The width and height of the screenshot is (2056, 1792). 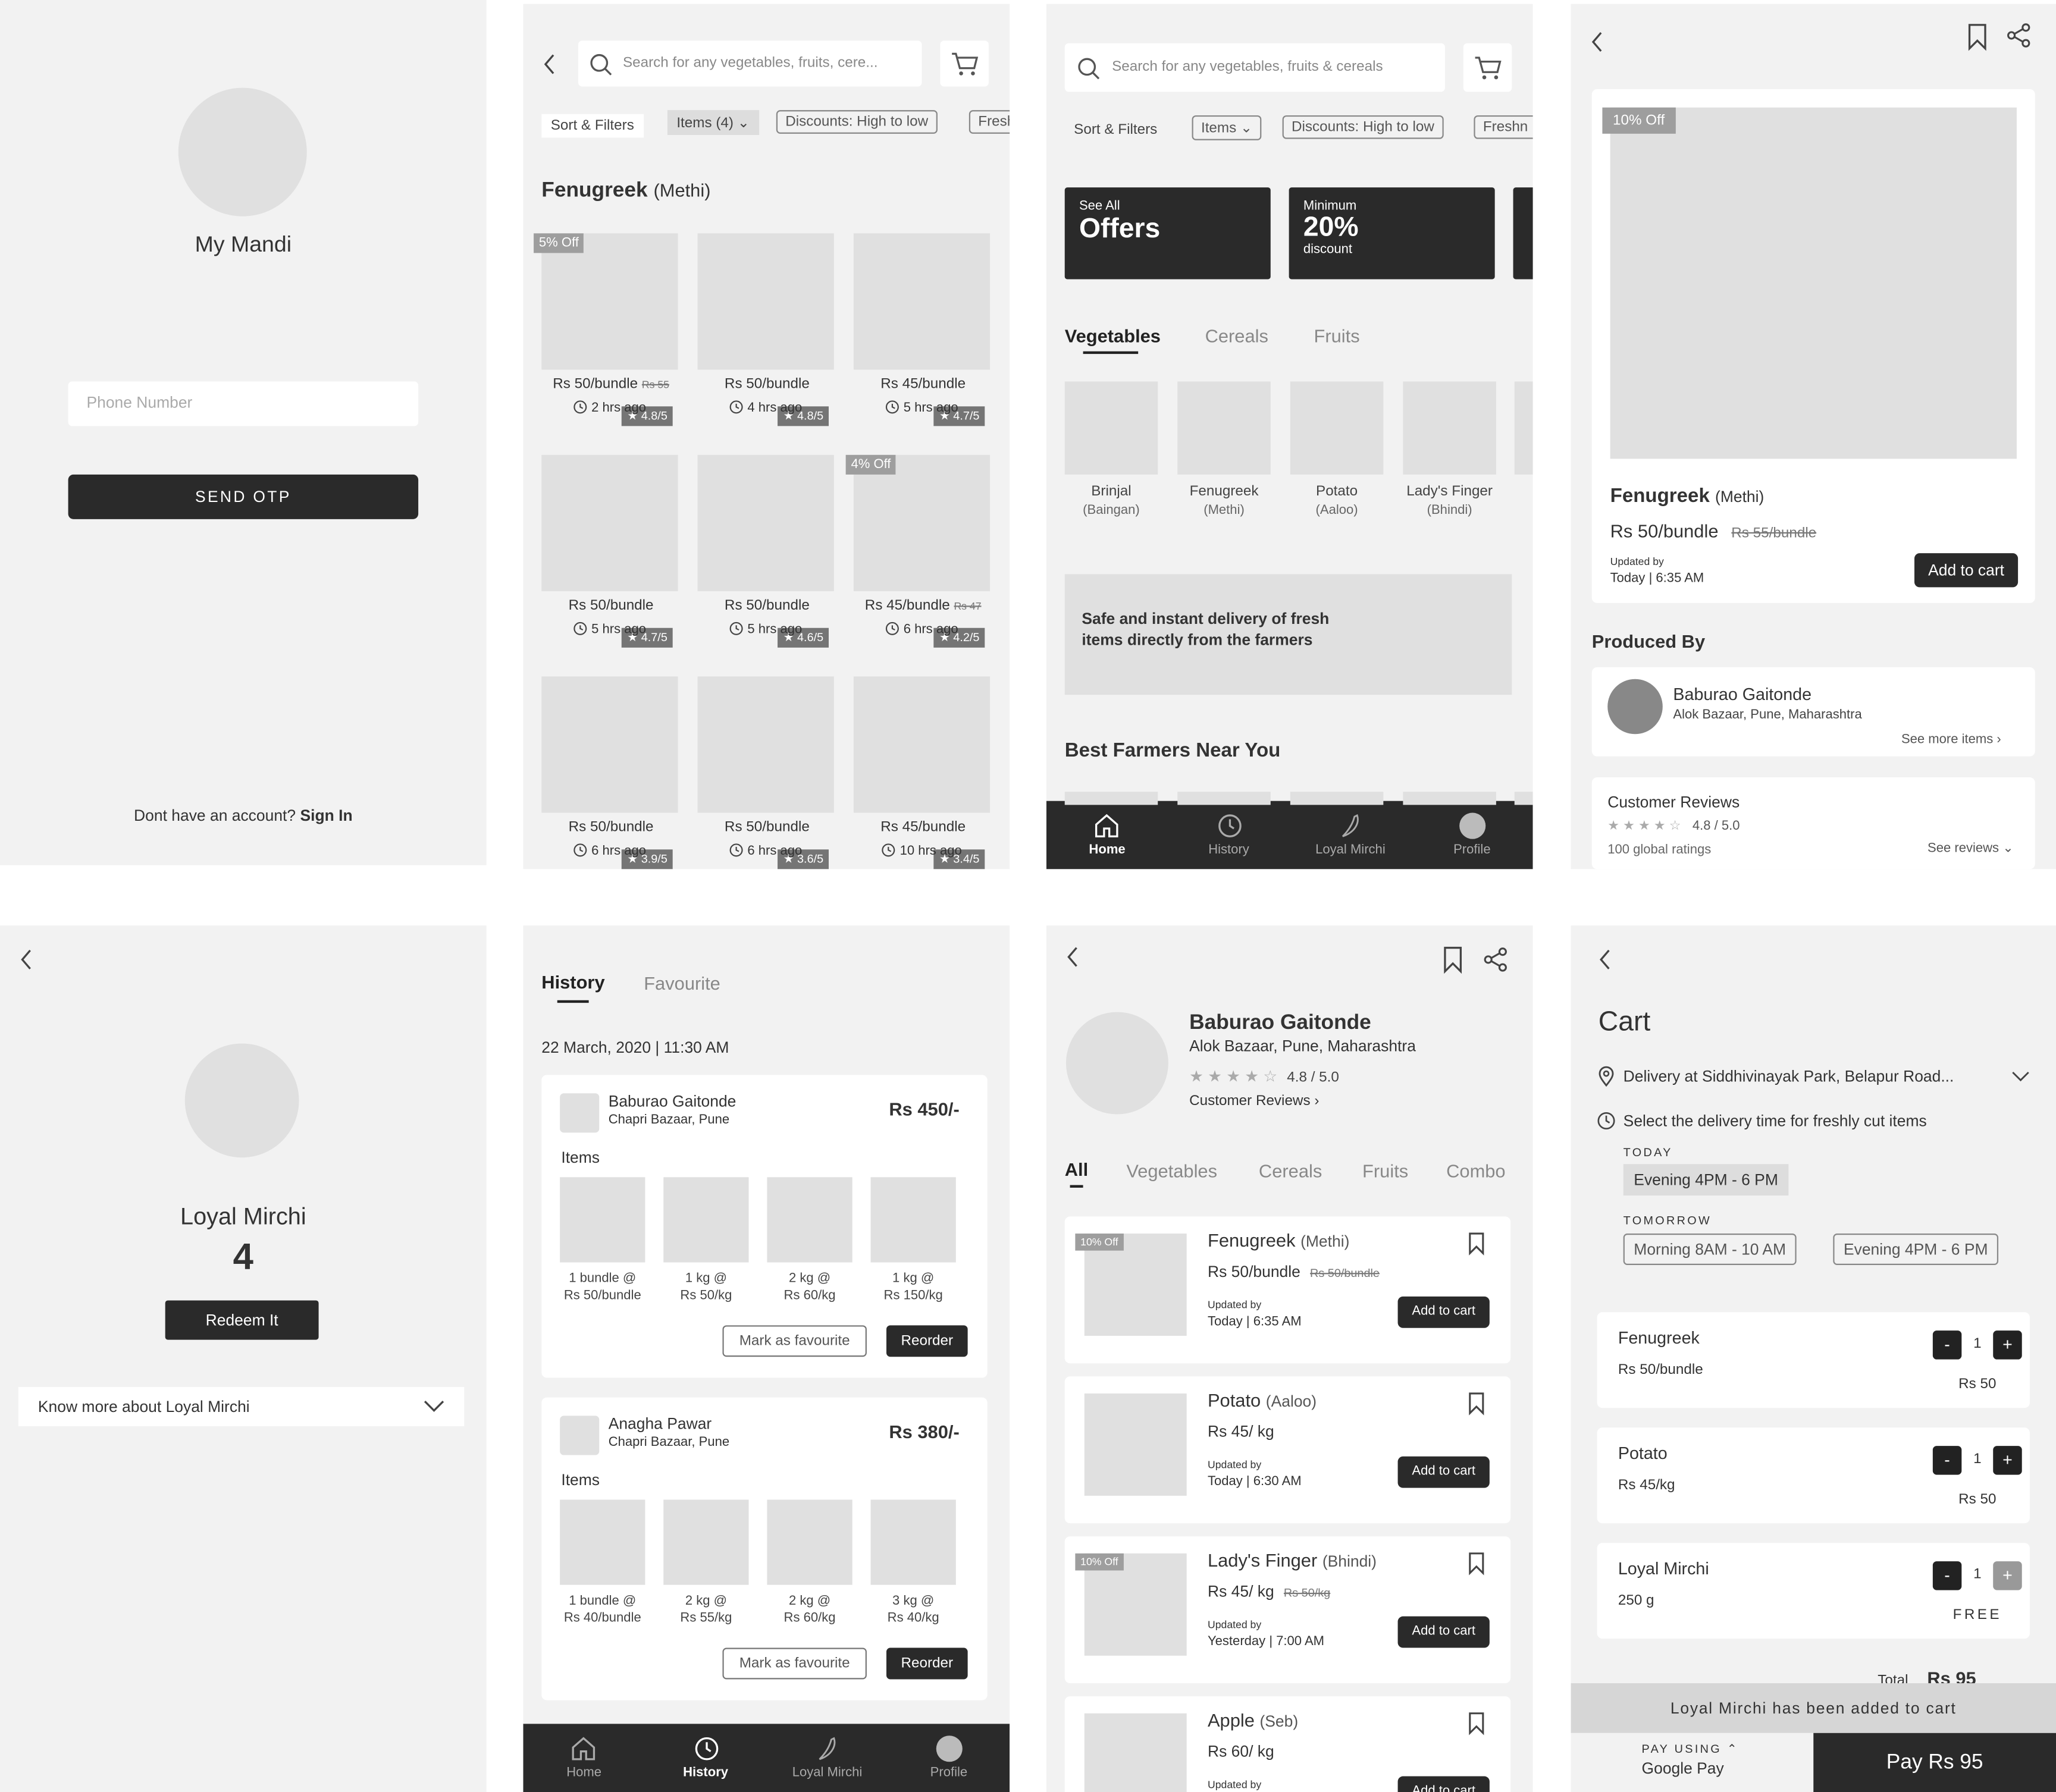 What do you see at coordinates (242, 1320) in the screenshot?
I see `redeem-button: Redeem It` at bounding box center [242, 1320].